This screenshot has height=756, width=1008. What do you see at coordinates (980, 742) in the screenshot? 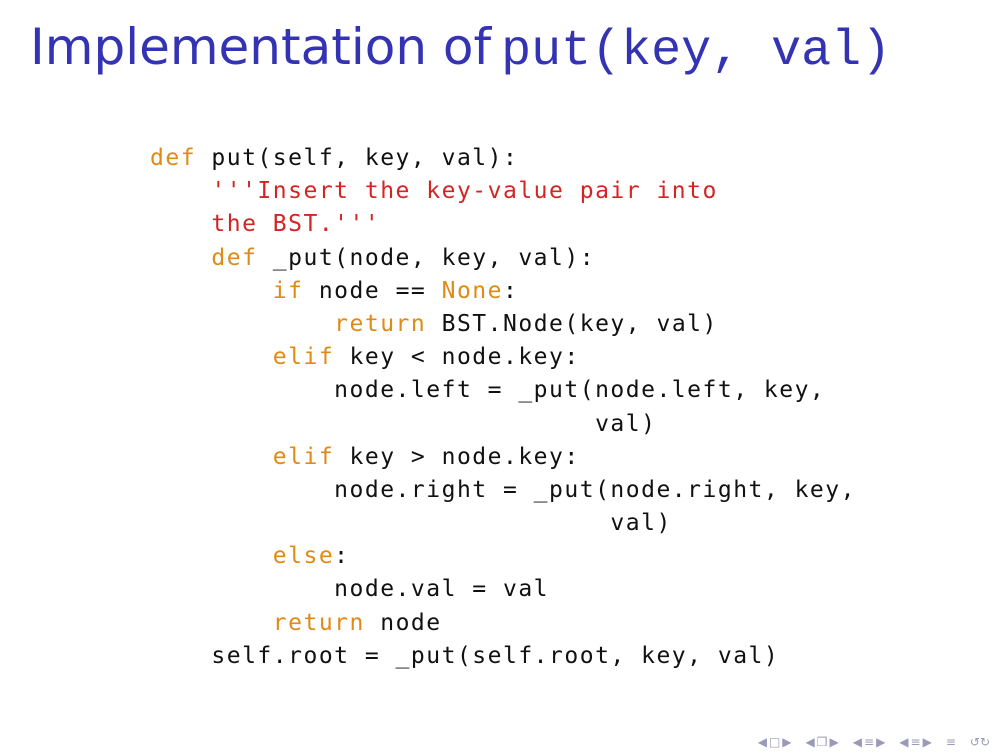
I see `nav-search-icon: ↺↻` at bounding box center [980, 742].